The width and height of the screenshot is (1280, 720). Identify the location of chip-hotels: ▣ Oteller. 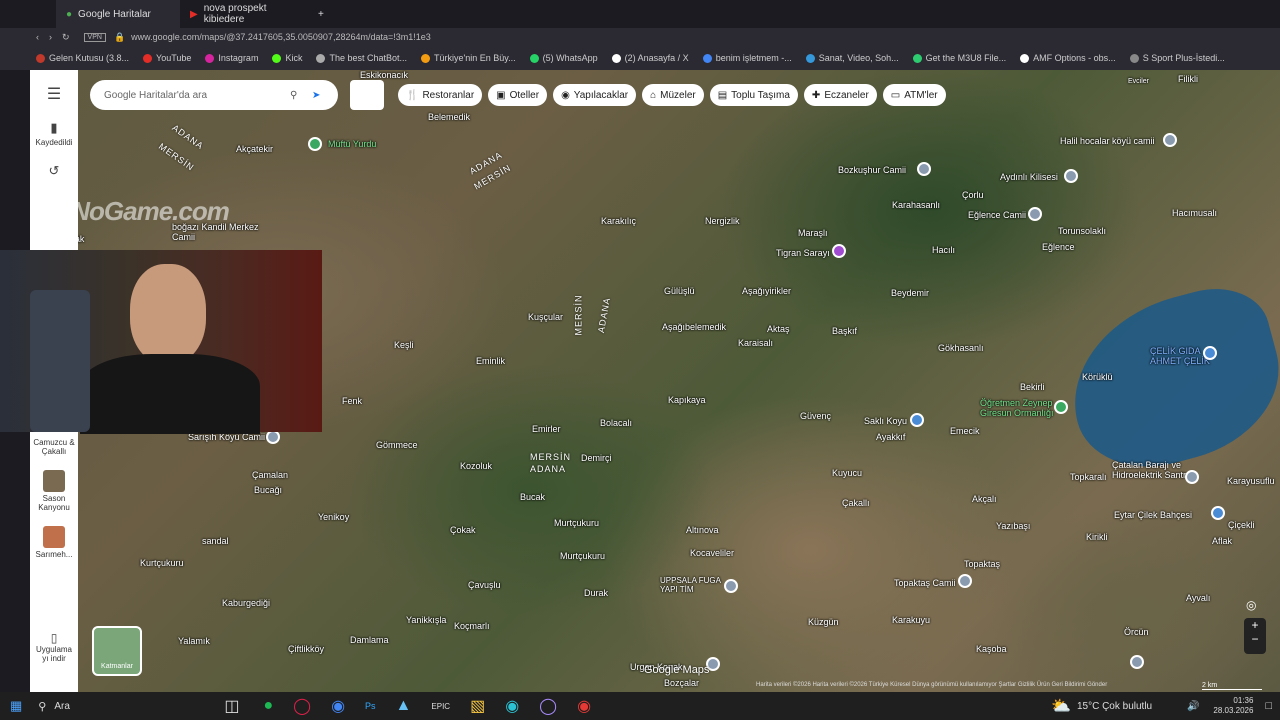
(518, 95).